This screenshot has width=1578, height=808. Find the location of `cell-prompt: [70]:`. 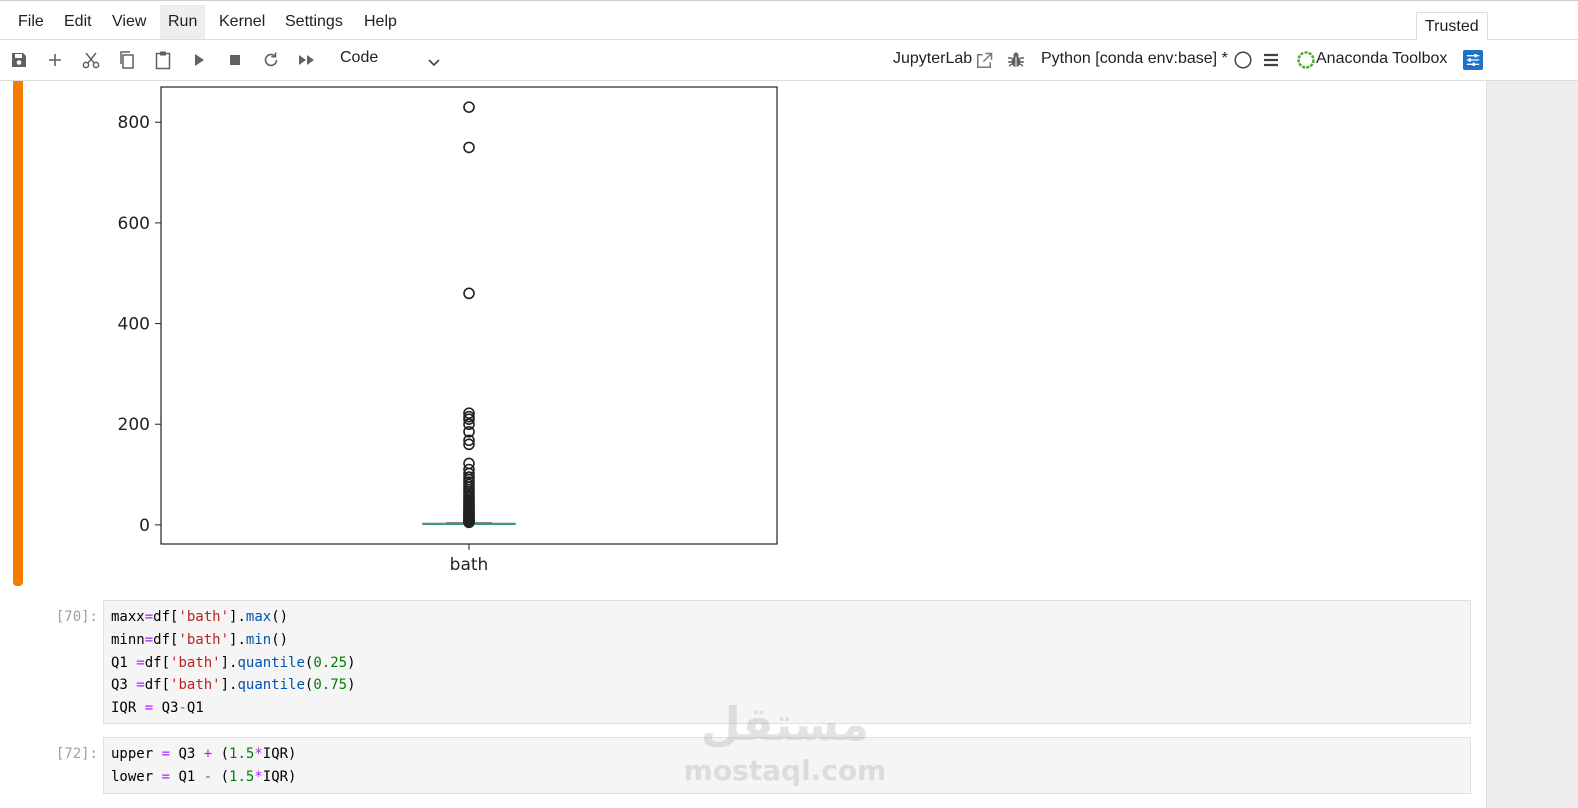

cell-prompt: [70]: is located at coordinates (76, 617).